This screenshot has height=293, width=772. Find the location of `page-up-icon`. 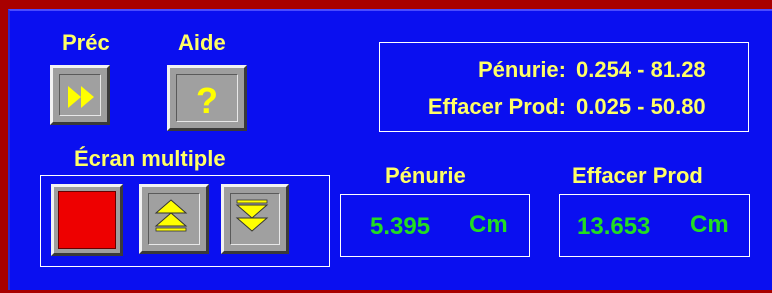

page-up-icon is located at coordinates (171, 215).